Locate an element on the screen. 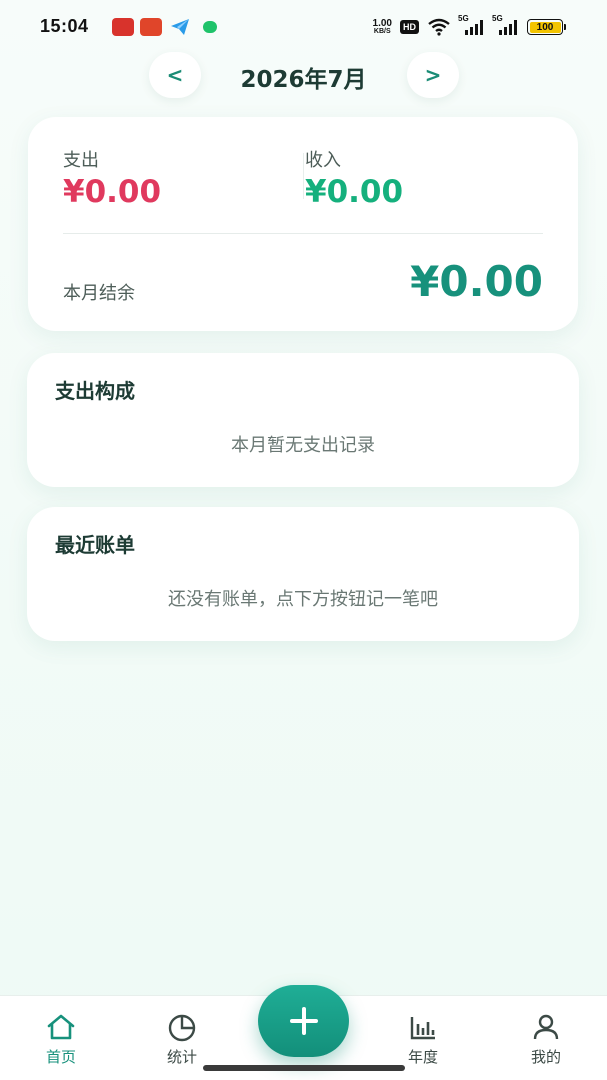  tab-label: 年度 is located at coordinates (422, 1057).